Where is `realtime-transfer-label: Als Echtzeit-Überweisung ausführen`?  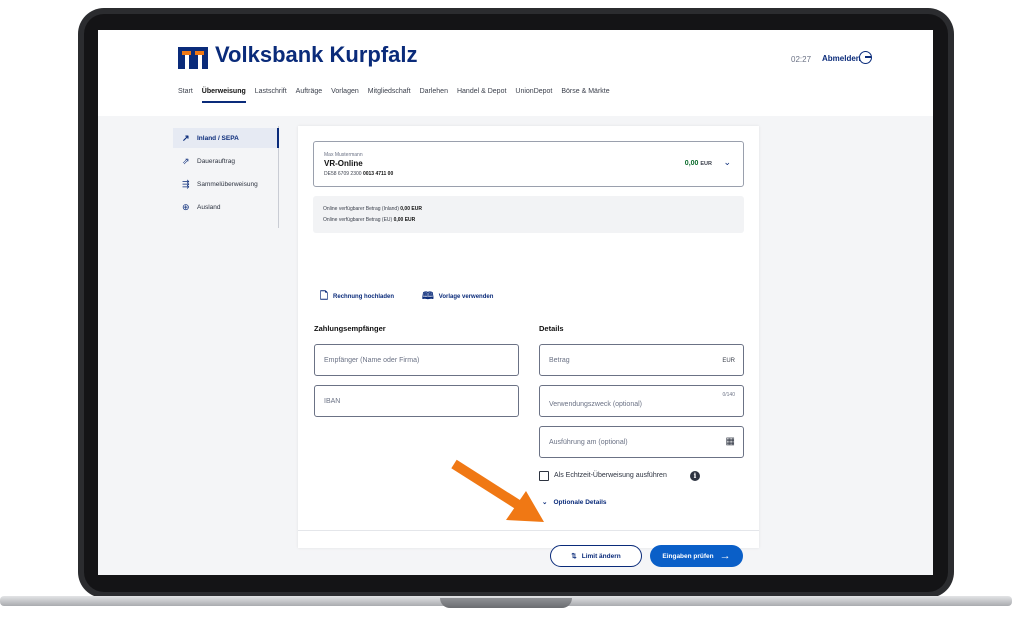
realtime-transfer-label: Als Echtzeit-Überweisung ausführen is located at coordinates (610, 475).